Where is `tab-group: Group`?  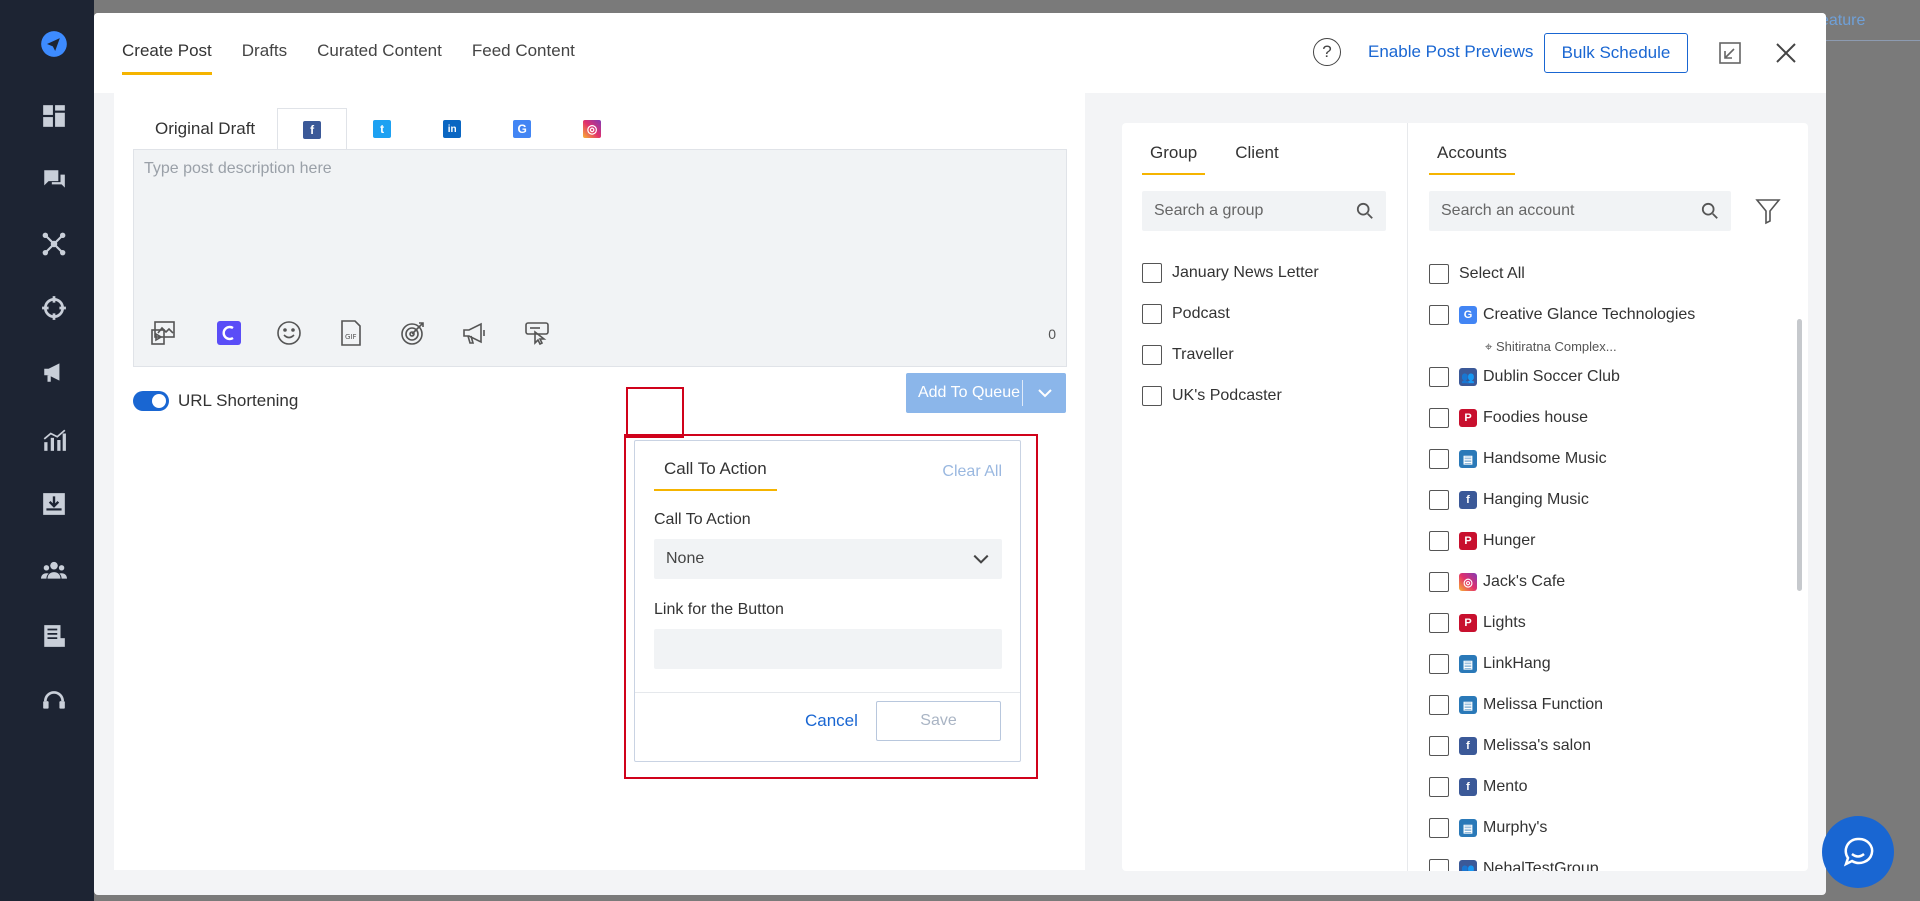
tab-group: Group is located at coordinates (1174, 159).